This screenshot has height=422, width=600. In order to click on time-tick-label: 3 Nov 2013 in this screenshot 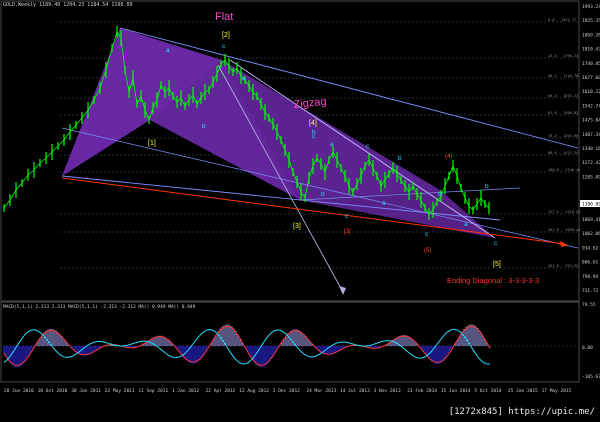, I will do `click(387, 391)`.